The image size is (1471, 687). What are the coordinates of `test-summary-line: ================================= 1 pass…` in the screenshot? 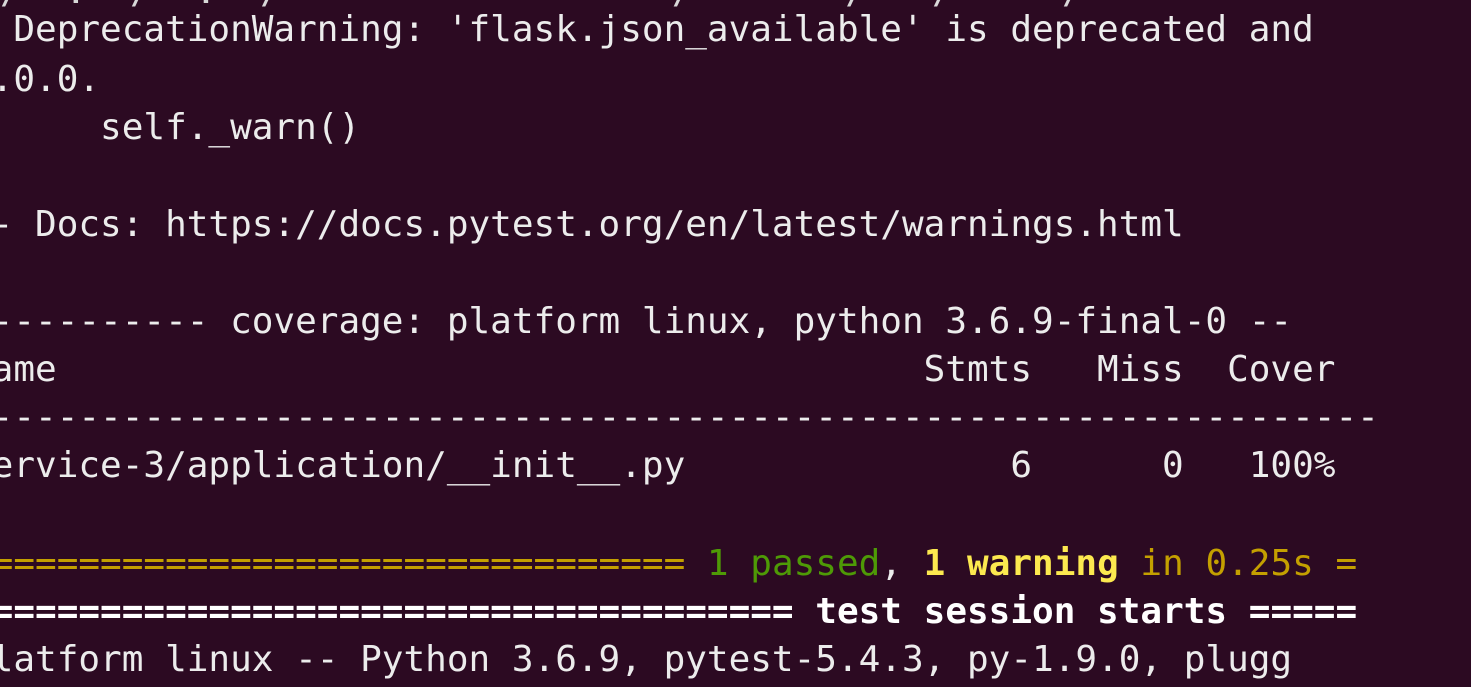 It's located at (678, 564).